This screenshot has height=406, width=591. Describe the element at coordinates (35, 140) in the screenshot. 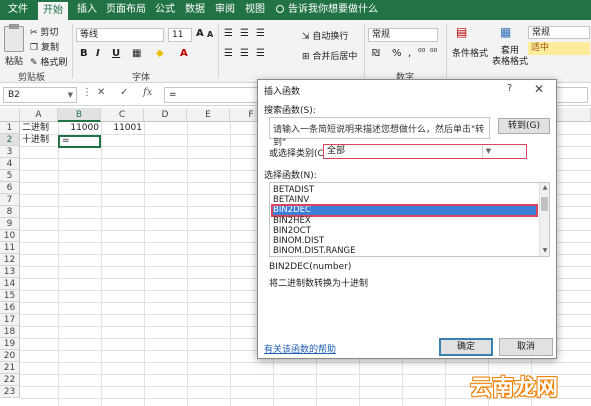

I see `cell-a2: 十进制` at that location.